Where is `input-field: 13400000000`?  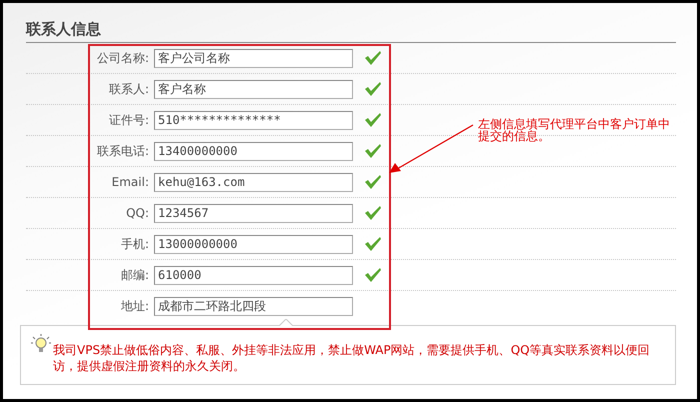 input-field: 13400000000 is located at coordinates (253, 151).